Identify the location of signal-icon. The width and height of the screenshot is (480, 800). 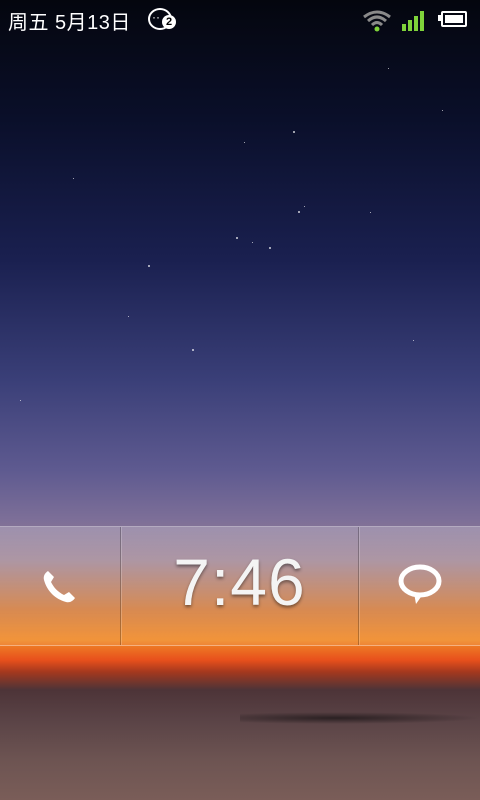
(415, 20).